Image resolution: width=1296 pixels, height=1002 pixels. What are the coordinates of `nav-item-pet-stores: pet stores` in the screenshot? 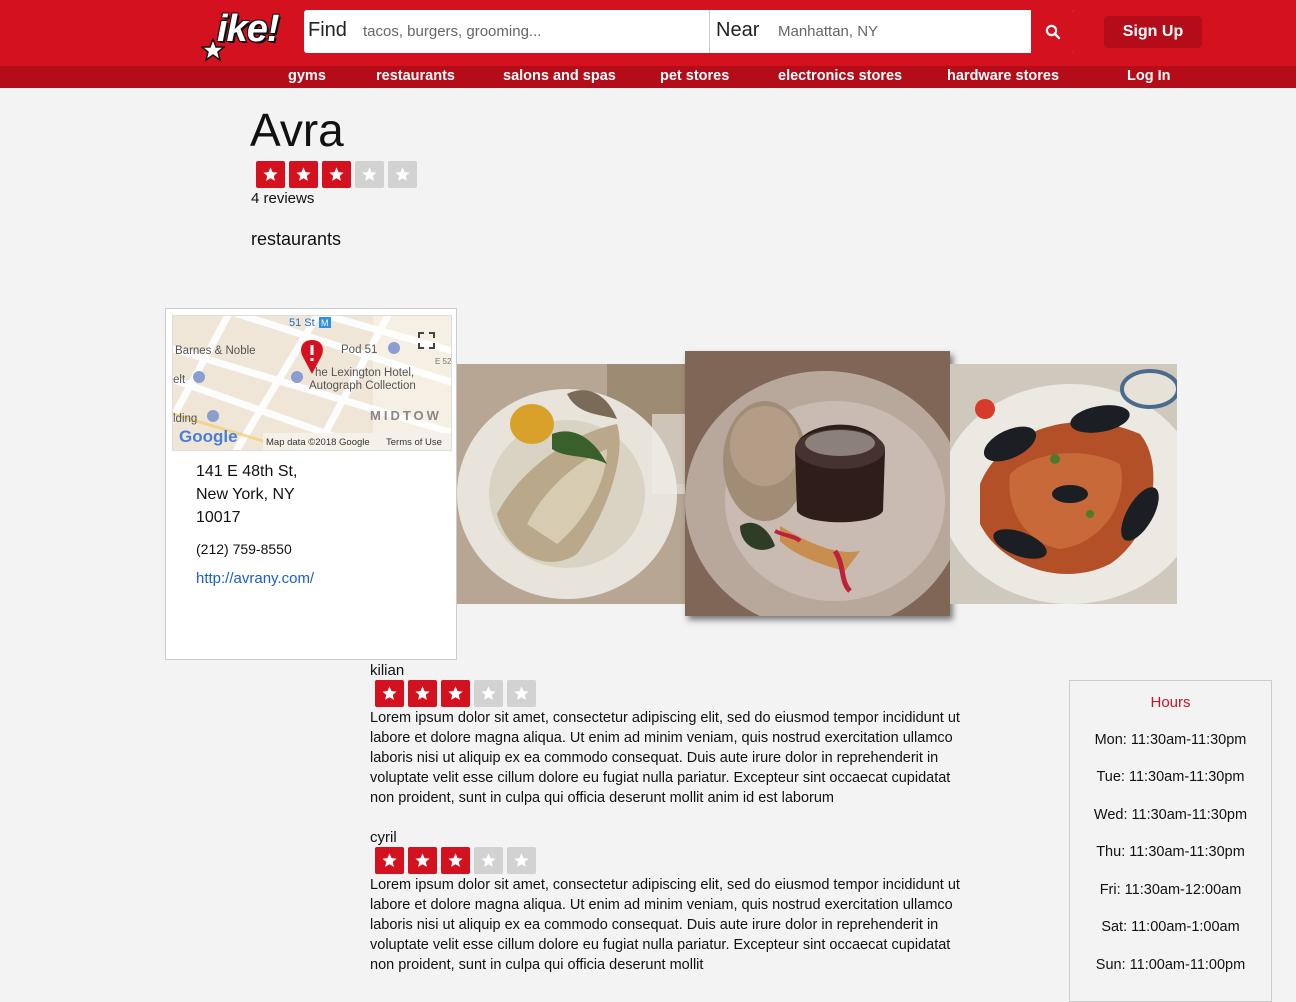 It's located at (694, 76).